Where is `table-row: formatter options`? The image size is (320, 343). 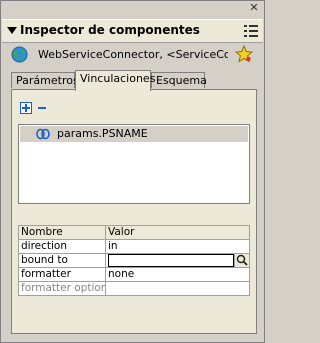
table-row: formatter options is located at coordinates (134, 288).